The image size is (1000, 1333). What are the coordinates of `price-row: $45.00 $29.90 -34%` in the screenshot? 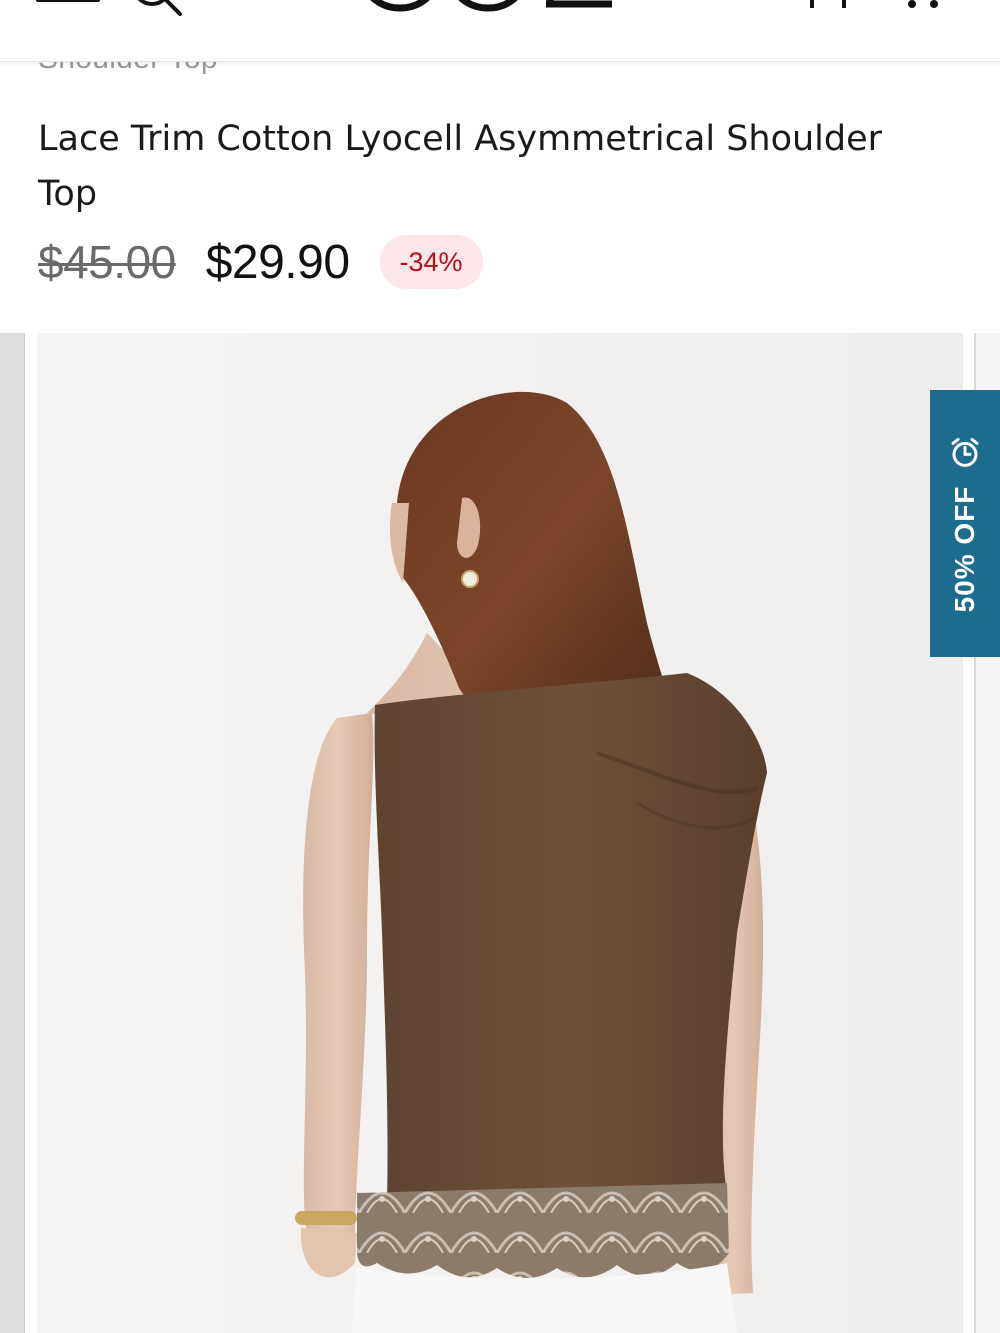 It's located at (260, 262).